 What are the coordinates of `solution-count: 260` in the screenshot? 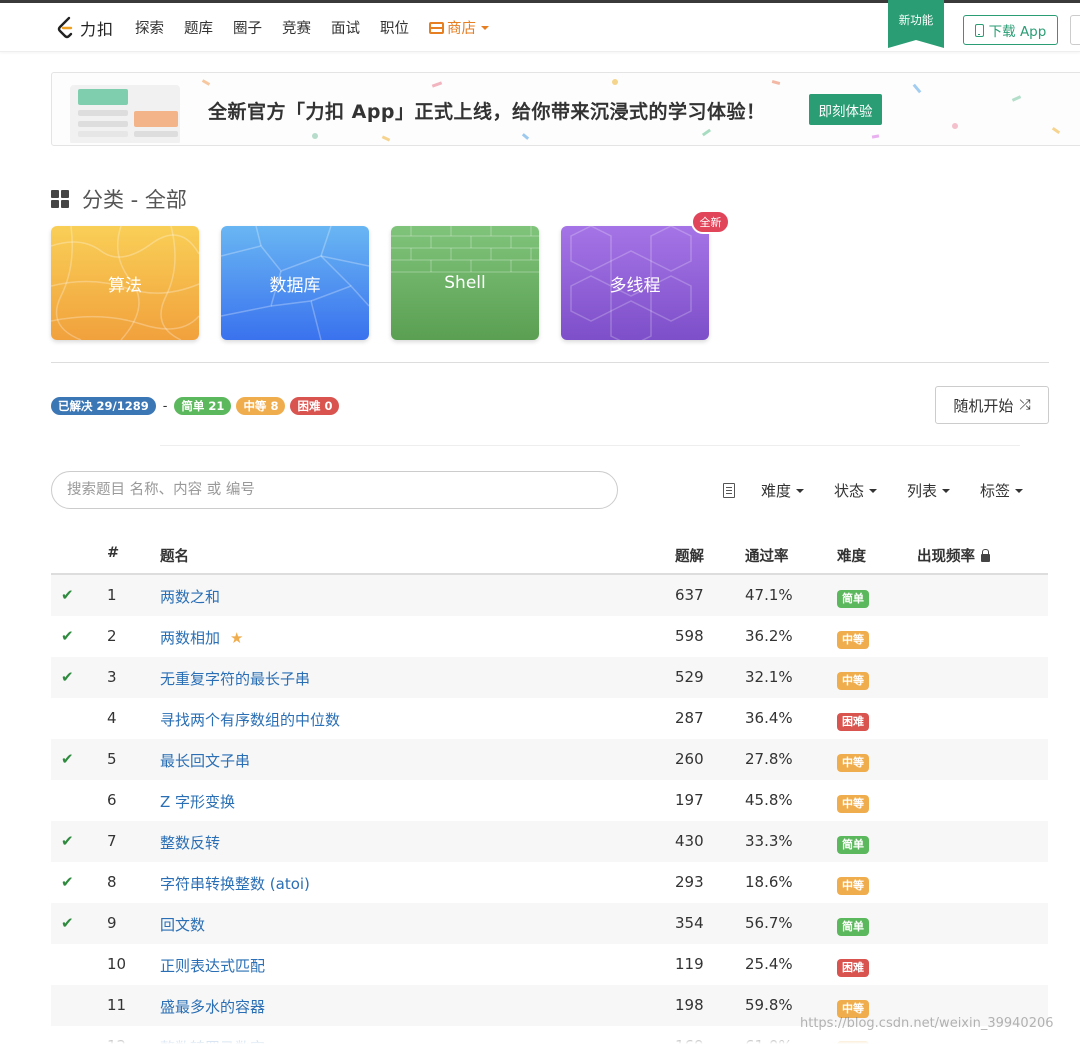 It's located at (689, 759).